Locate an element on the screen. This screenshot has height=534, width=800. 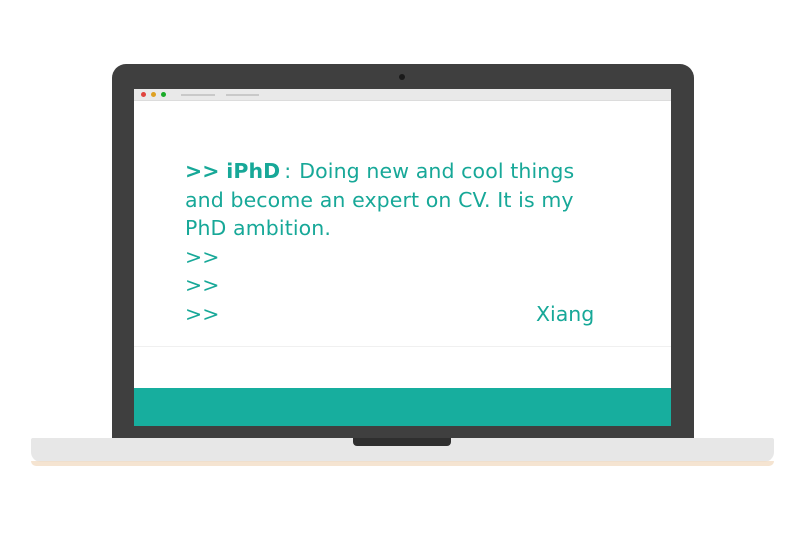
browser-toolbar is located at coordinates (402, 95).